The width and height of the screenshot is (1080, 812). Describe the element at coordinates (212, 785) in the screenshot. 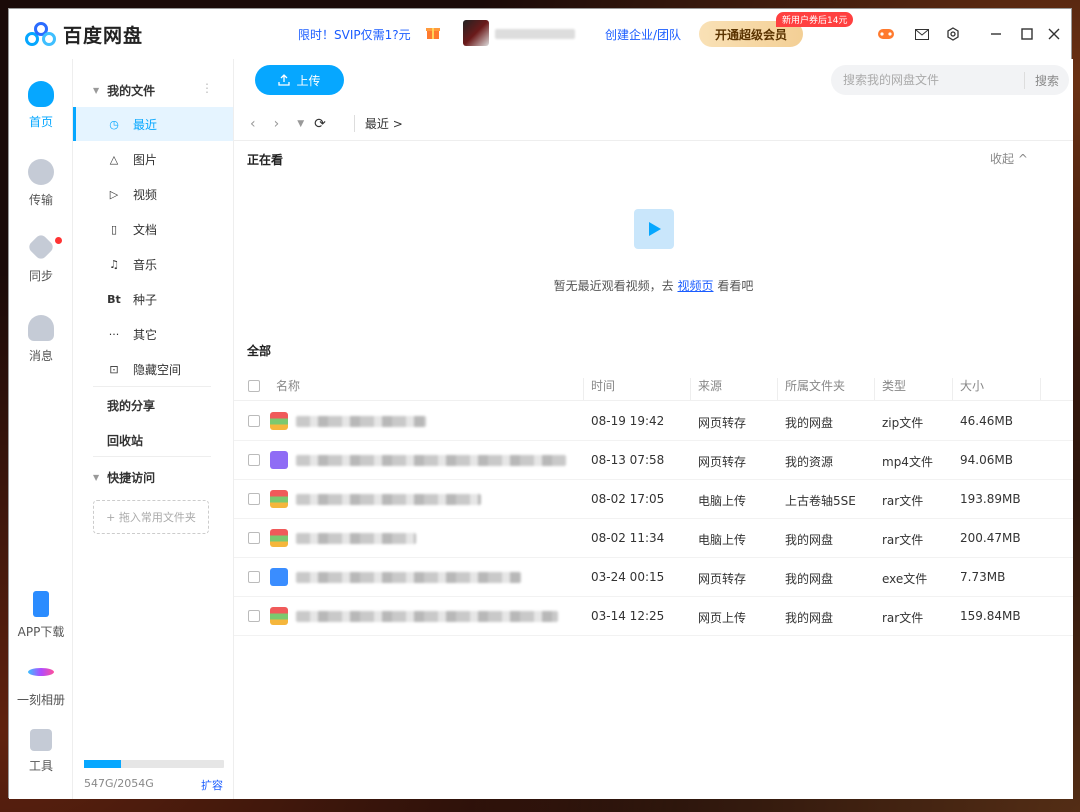

I see `expand-storage-link: 扩容` at that location.